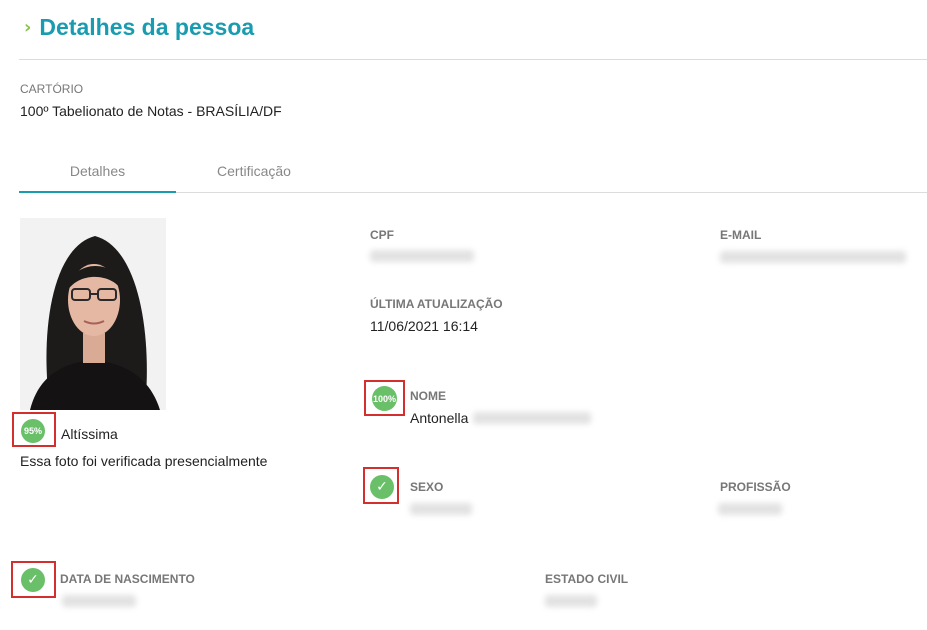 The width and height of the screenshot is (927, 630). I want to click on page-header: › Detalhes da pessoa, so click(139, 27).